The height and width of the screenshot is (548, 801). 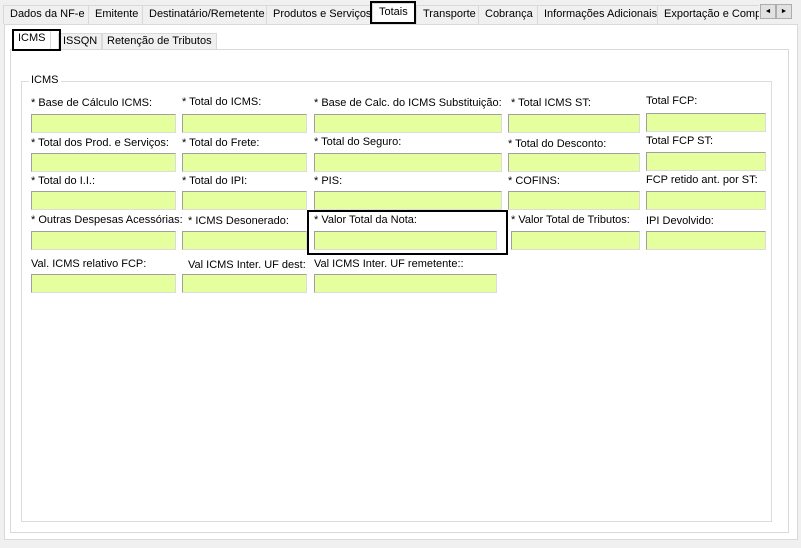 I want to click on total-frete-label: * Total do Frete:, so click(x=221, y=143).